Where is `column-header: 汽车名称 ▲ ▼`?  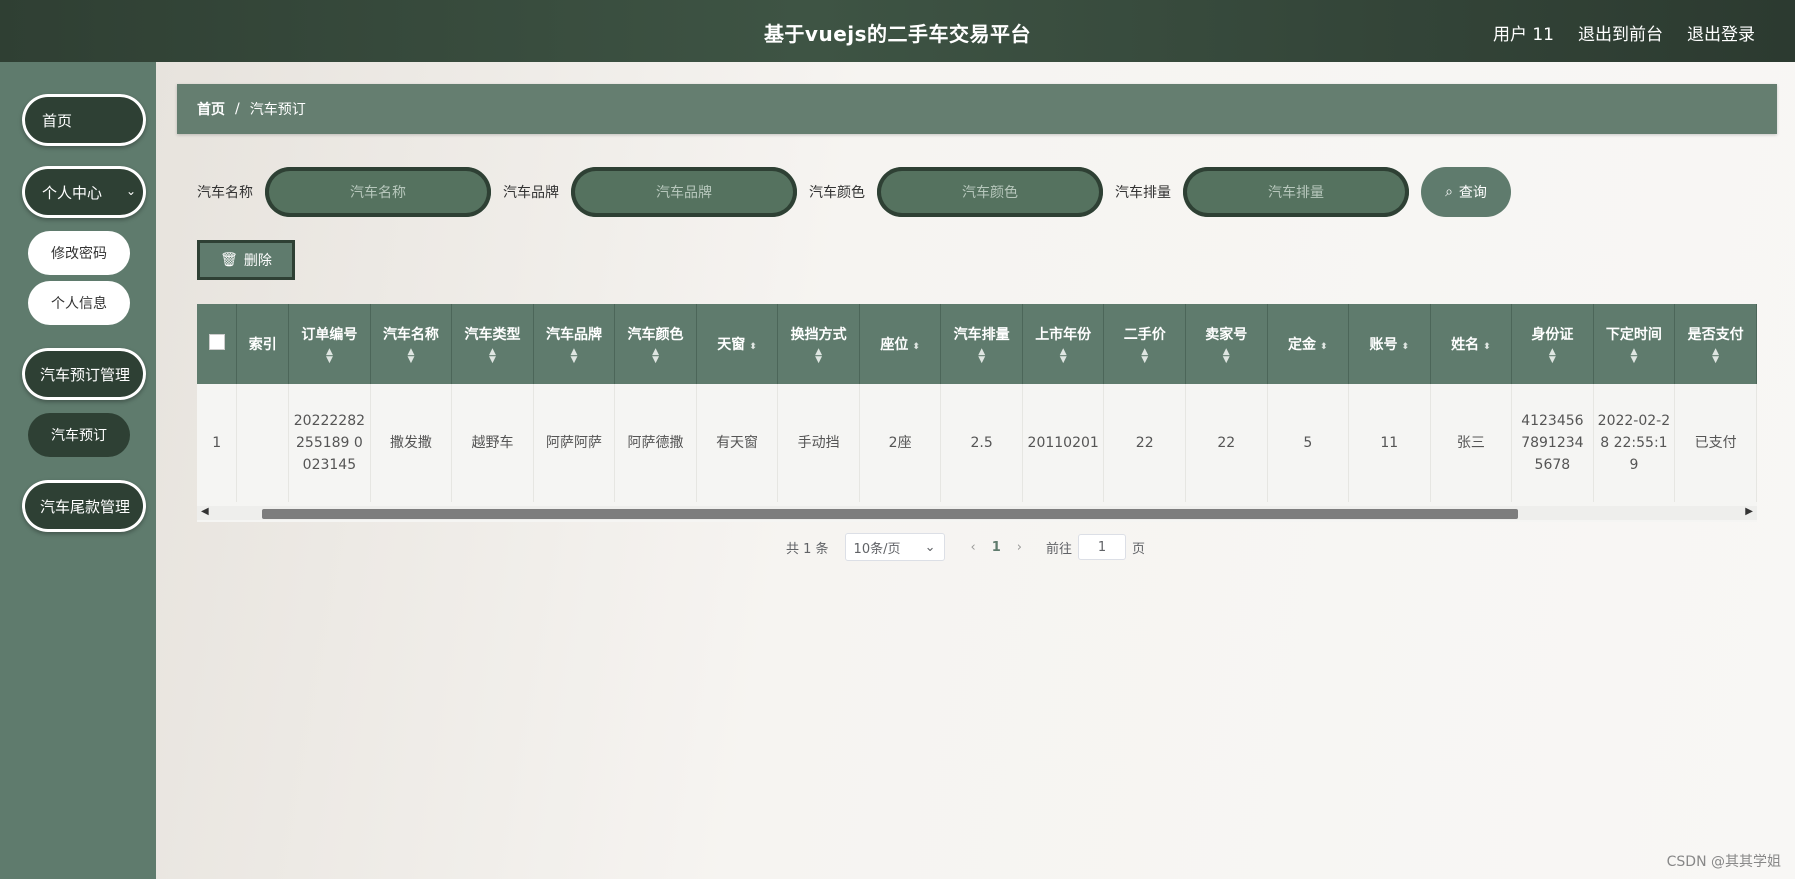 column-header: 汽车名称 ▲ ▼ is located at coordinates (411, 344).